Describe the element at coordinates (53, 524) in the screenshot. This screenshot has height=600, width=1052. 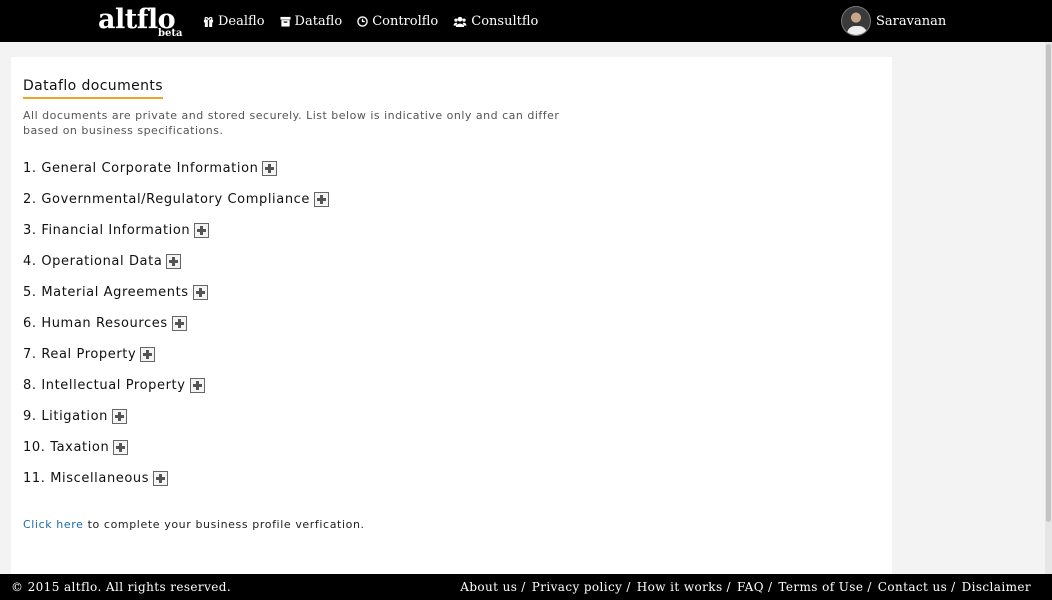
I see `click-here-link: Click here` at that location.